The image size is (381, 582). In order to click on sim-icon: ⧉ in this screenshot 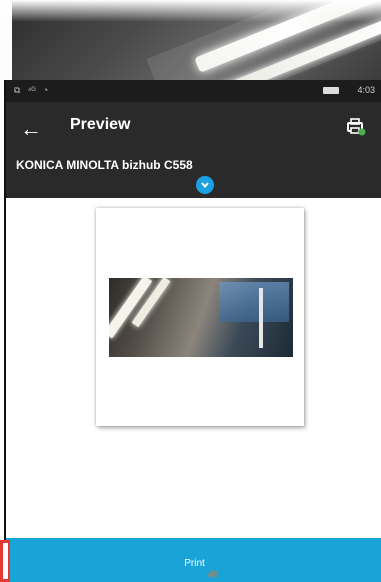, I will do `click(17, 90)`.